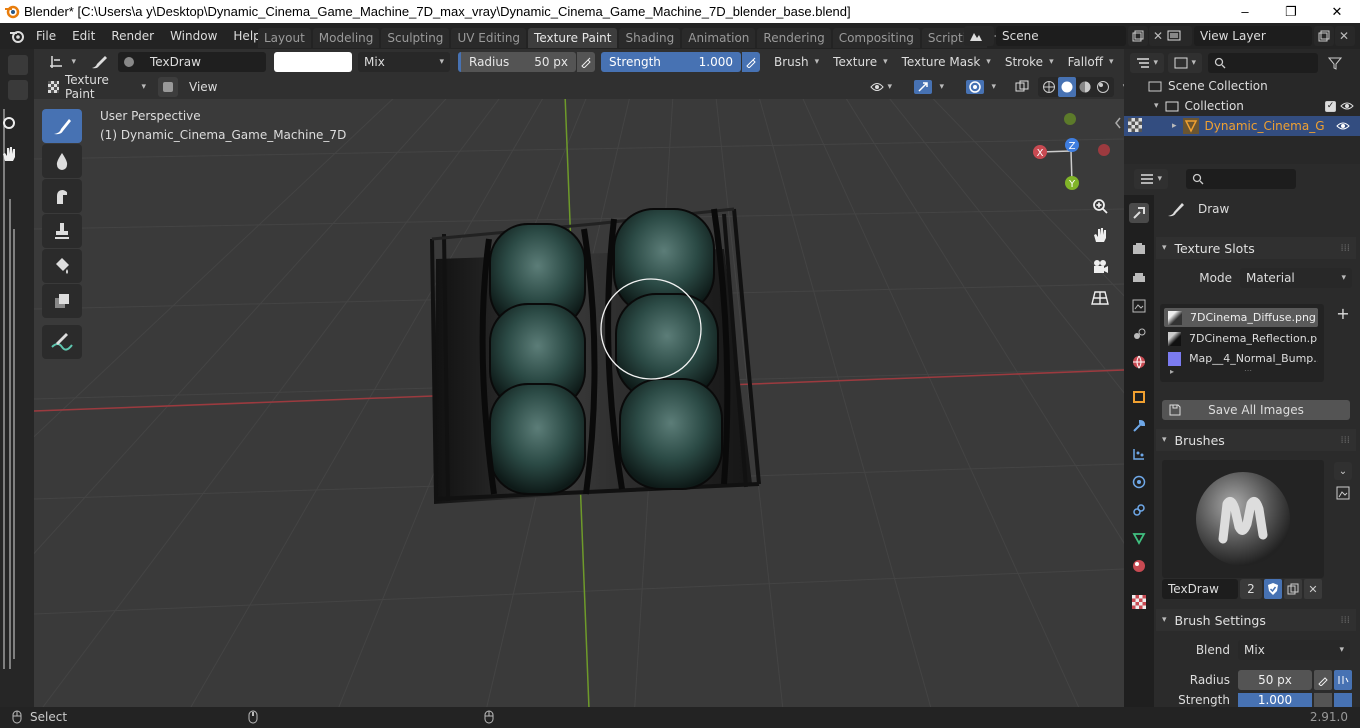  I want to click on zoom-icon, so click(9, 123).